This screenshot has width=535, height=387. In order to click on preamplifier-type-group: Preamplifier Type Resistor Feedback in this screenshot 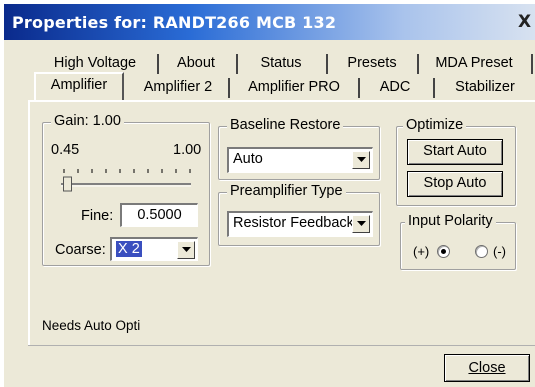, I will do `click(299, 214)`.